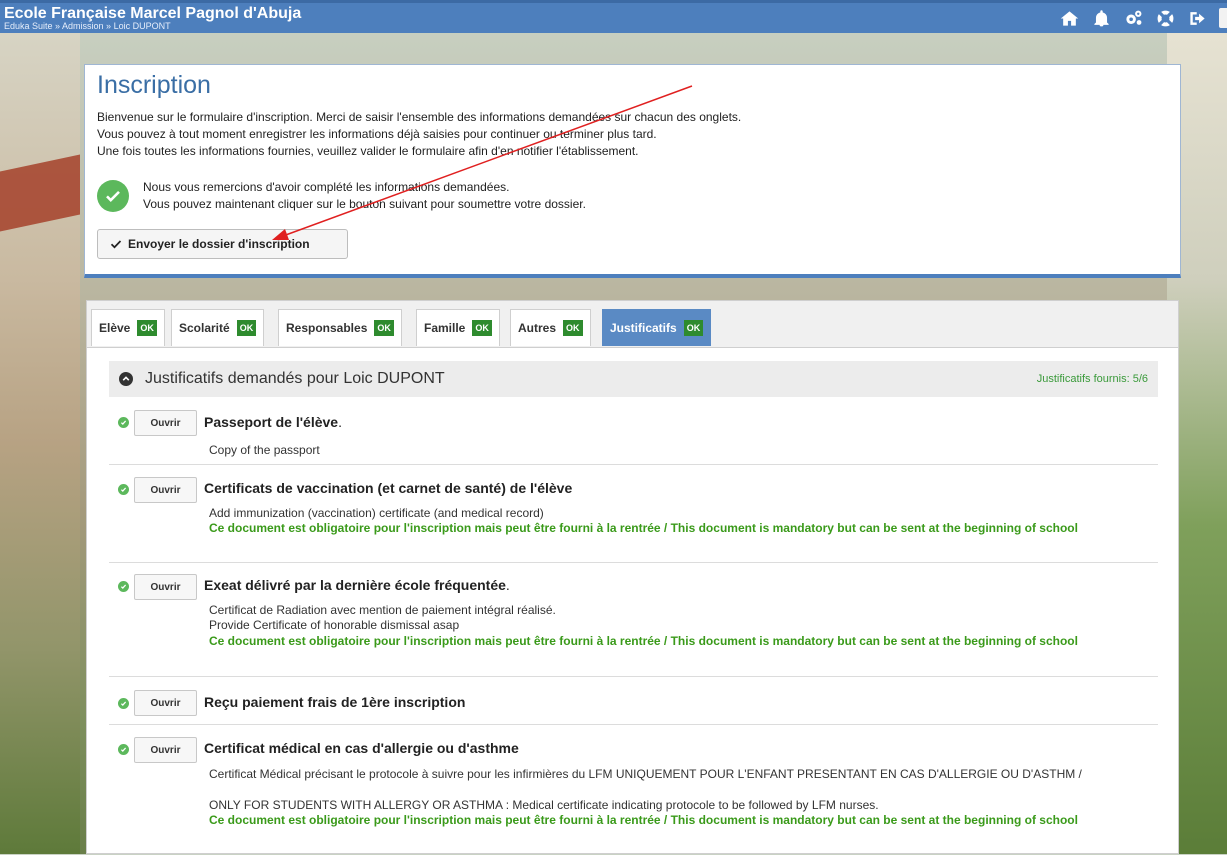  Describe the element at coordinates (445, 328) in the screenshot. I see `tab-label: Famille` at that location.